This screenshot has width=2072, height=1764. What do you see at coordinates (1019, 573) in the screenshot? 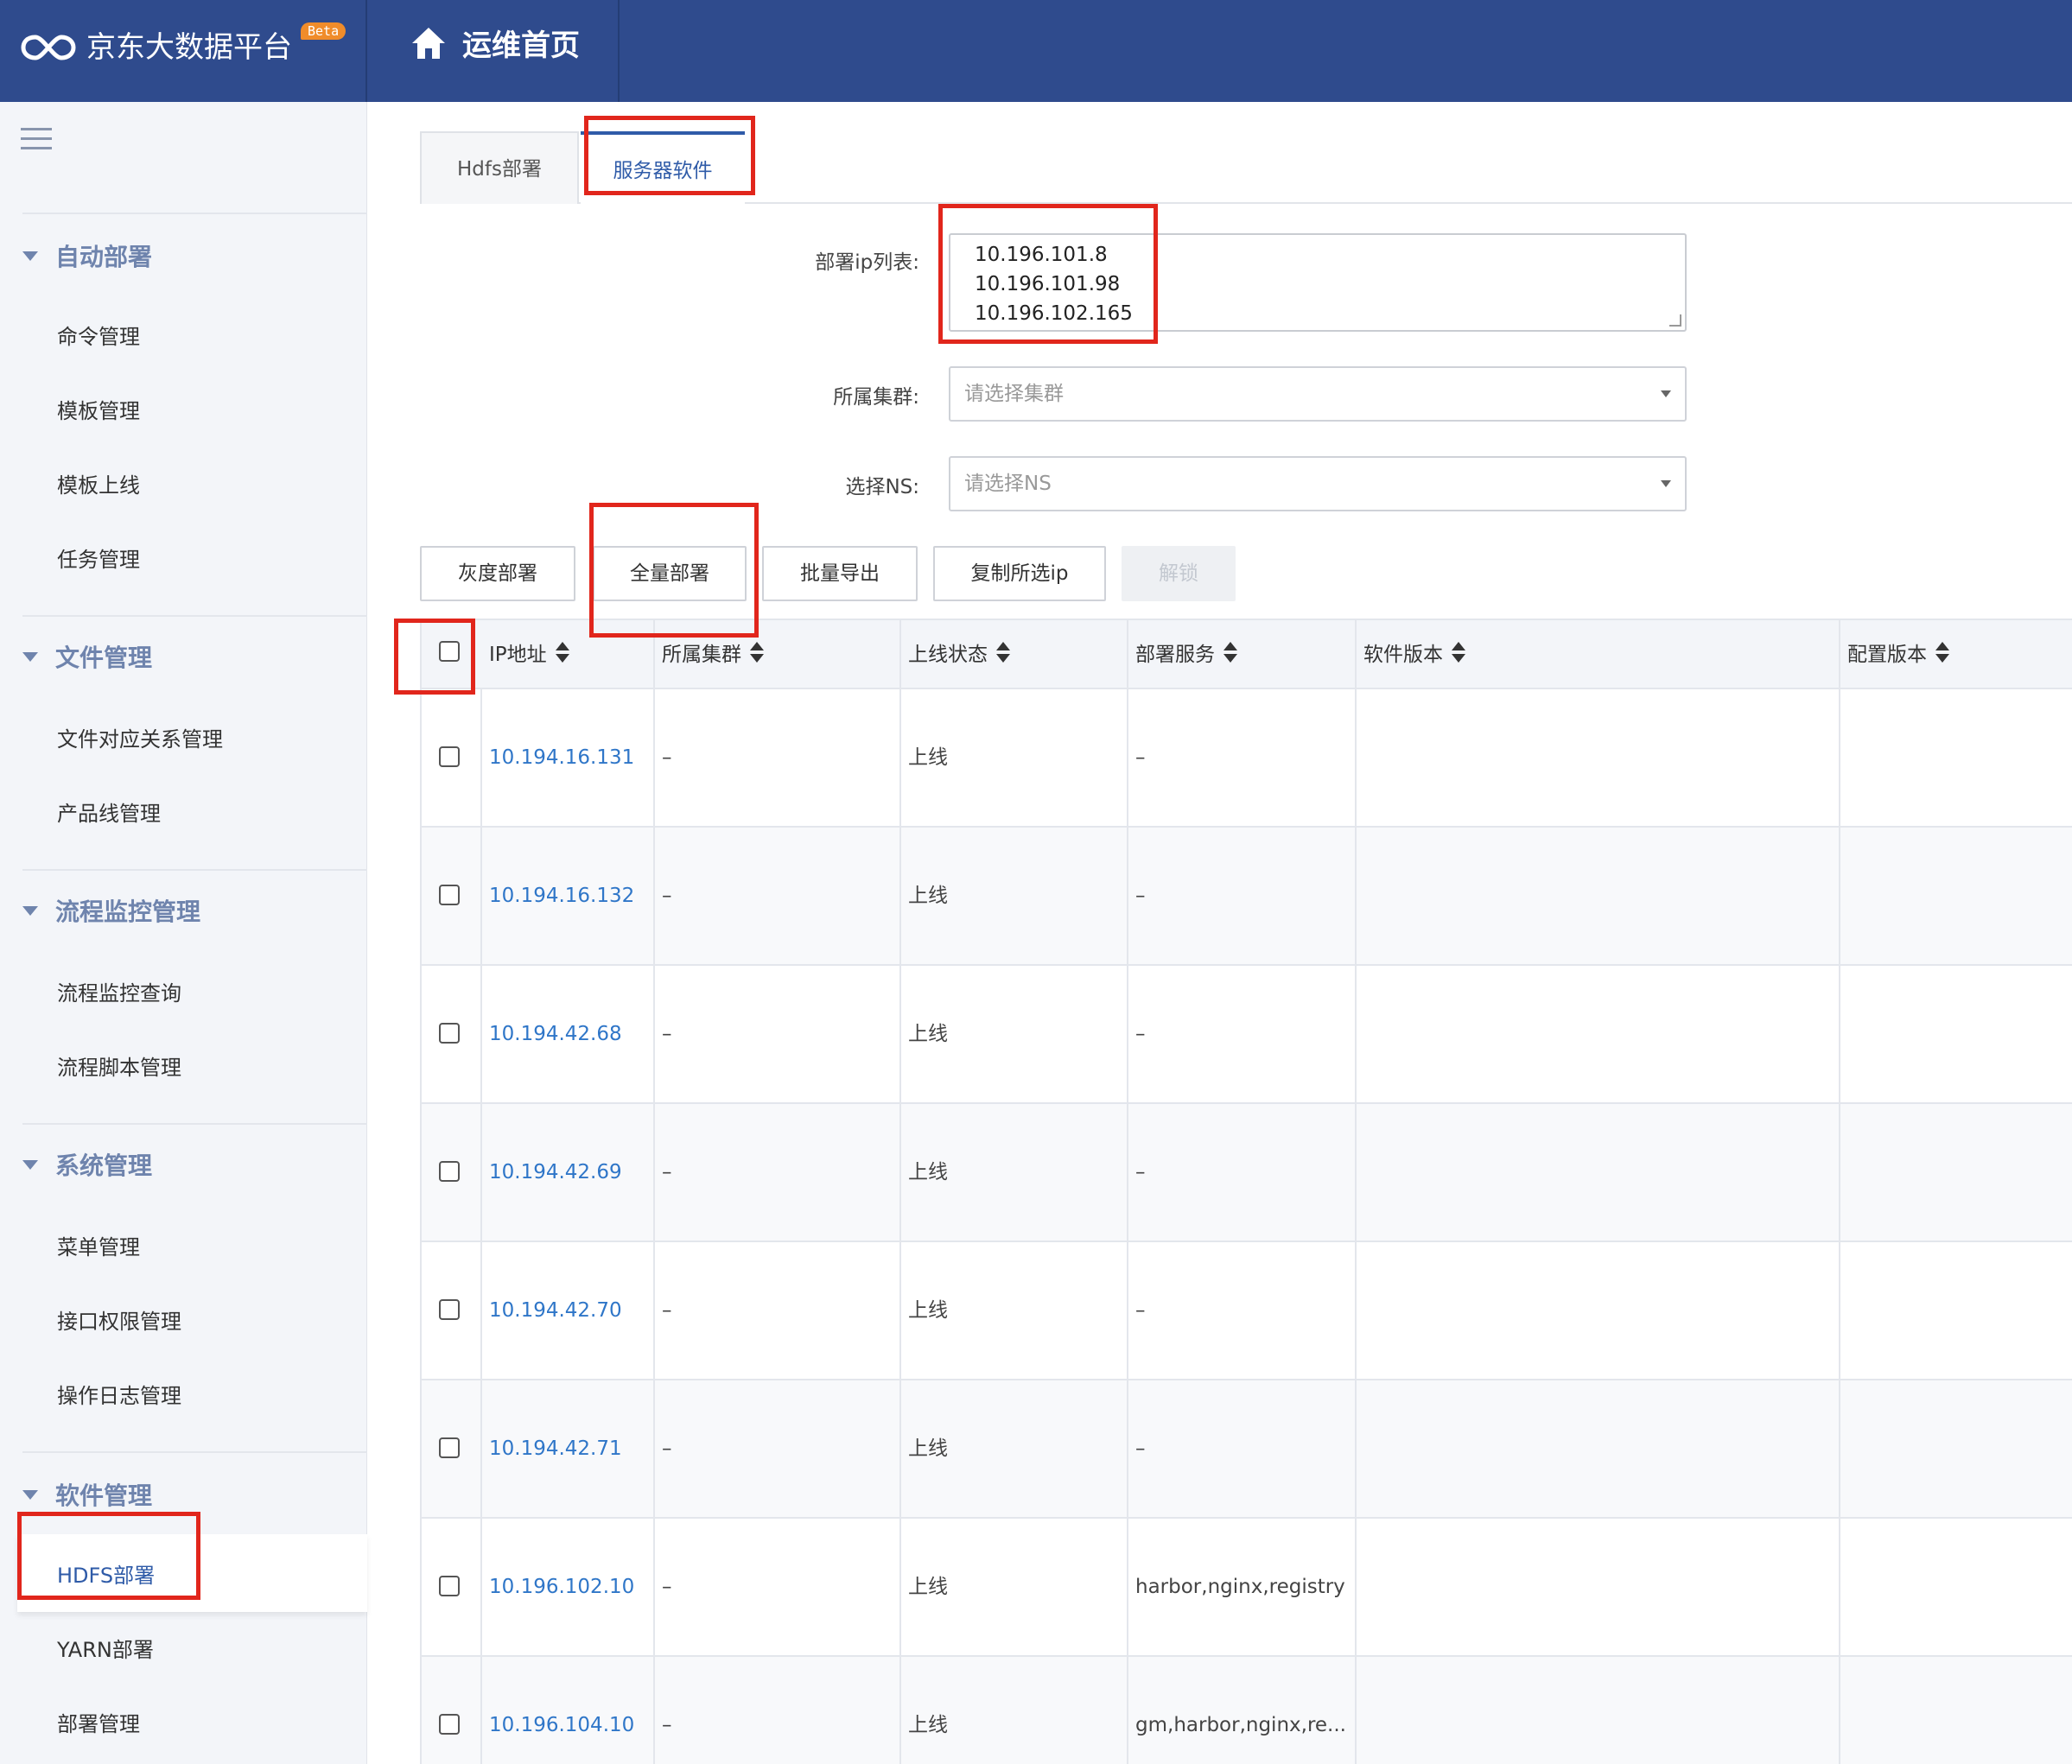
I see `copy-selected-ip-button: 复制所选ip` at bounding box center [1019, 573].